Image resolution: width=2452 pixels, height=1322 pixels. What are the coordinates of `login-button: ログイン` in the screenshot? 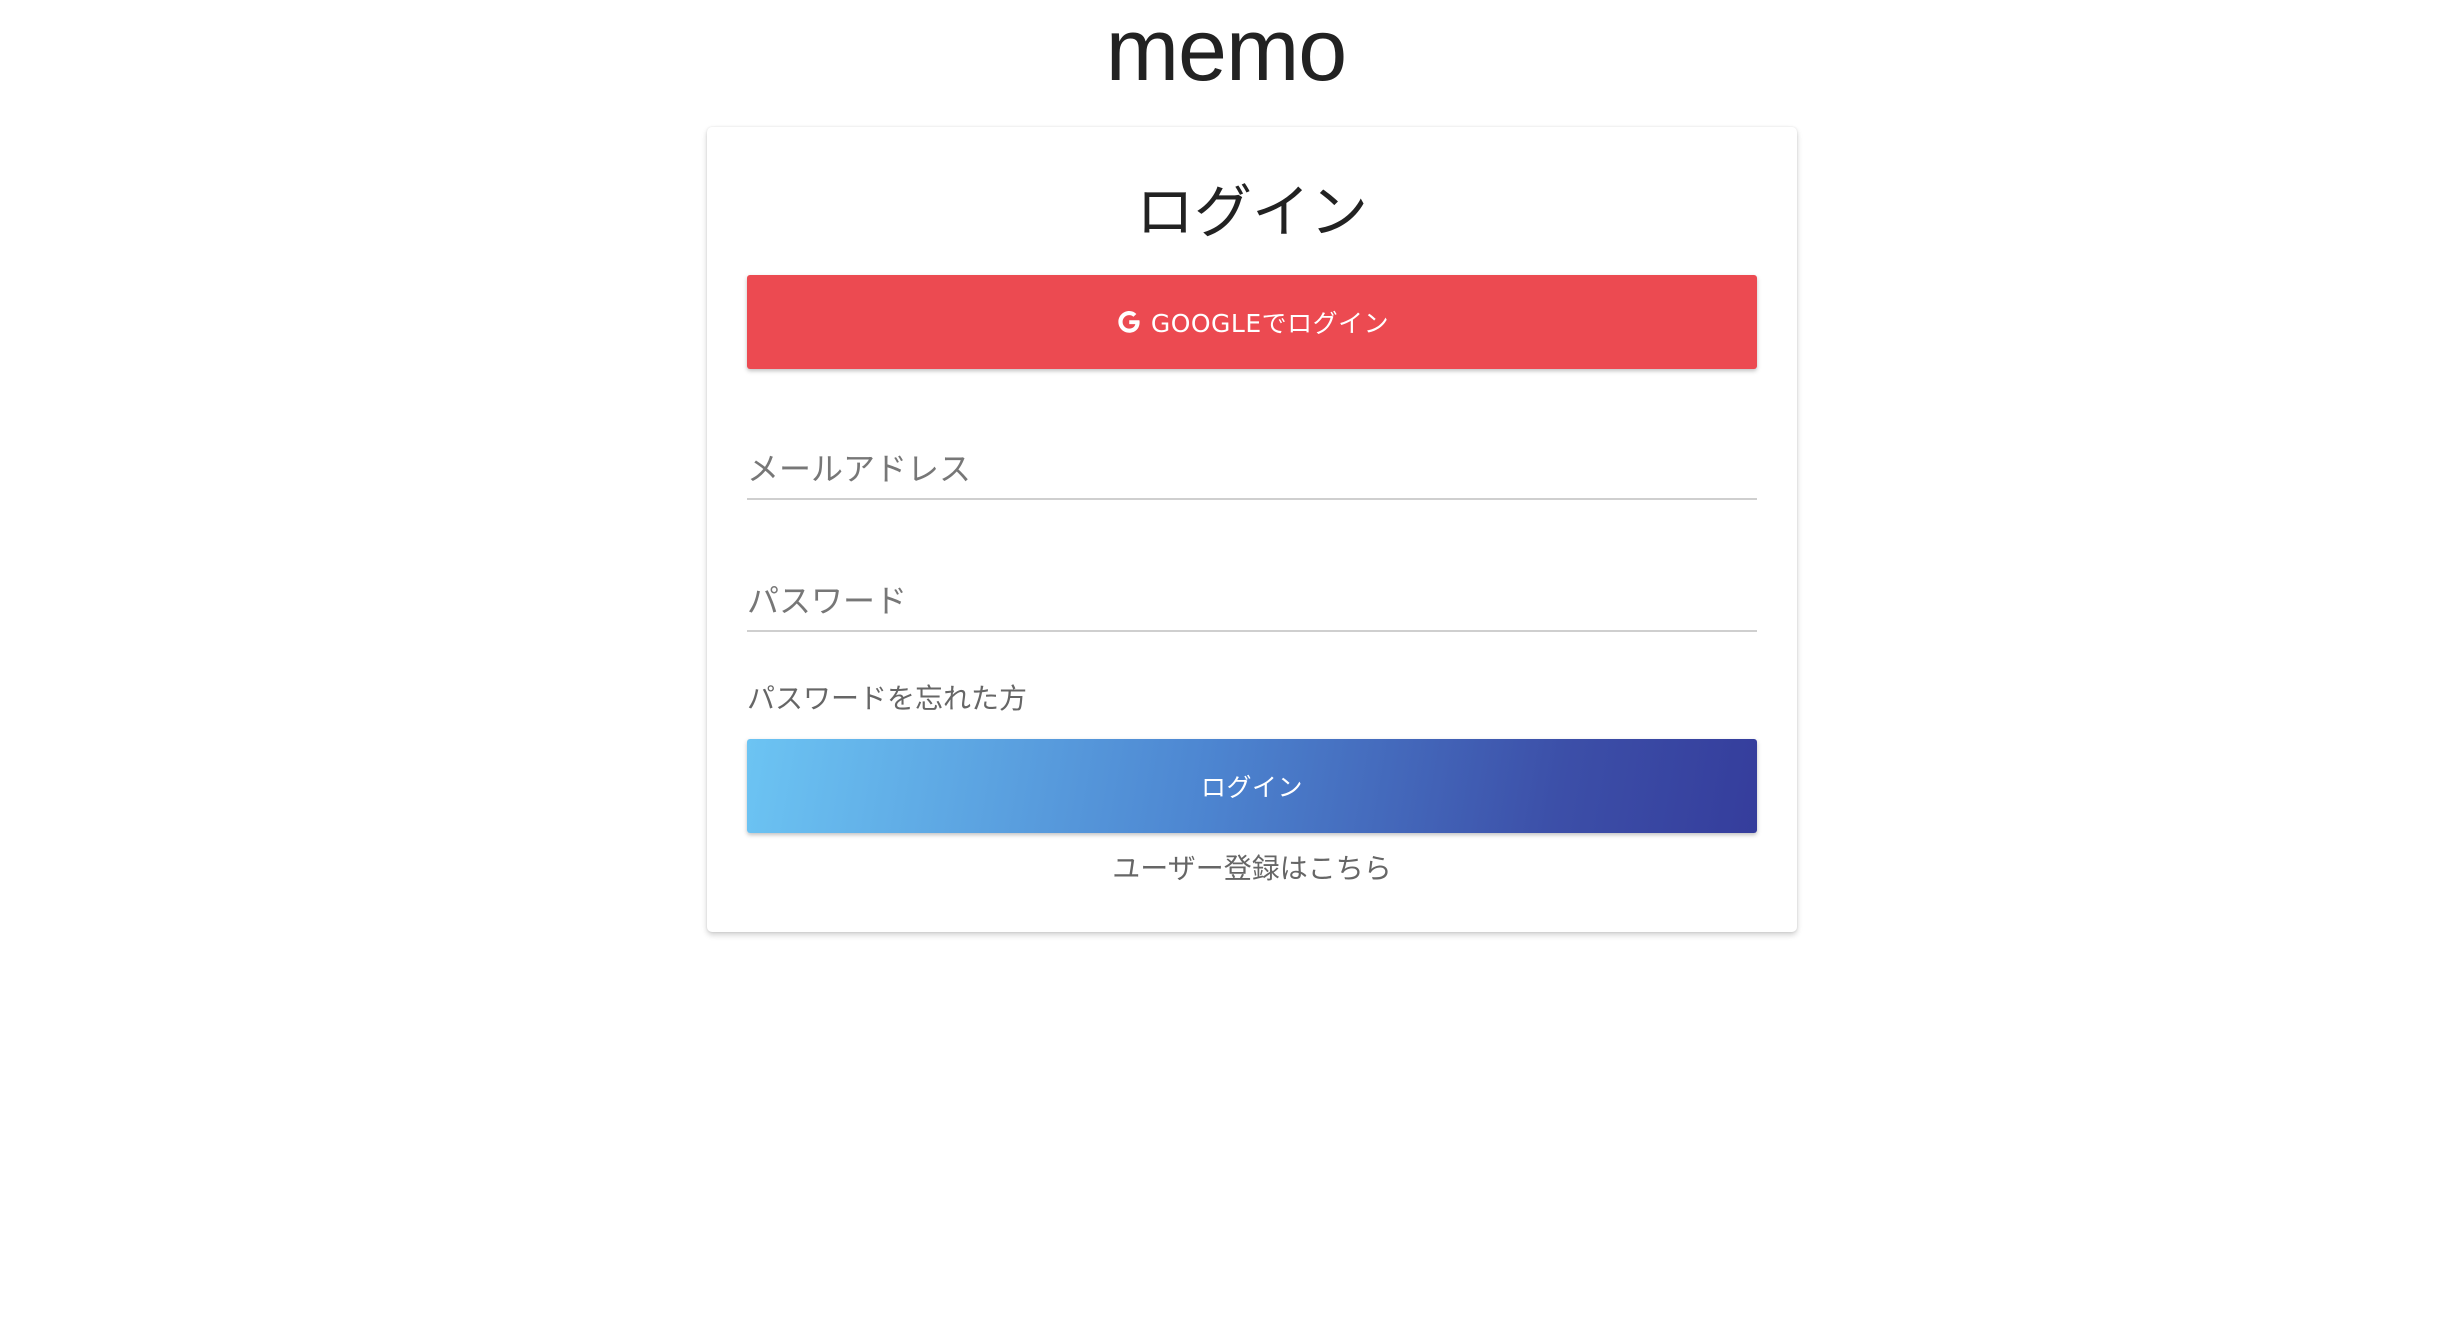 It's located at (1252, 786).